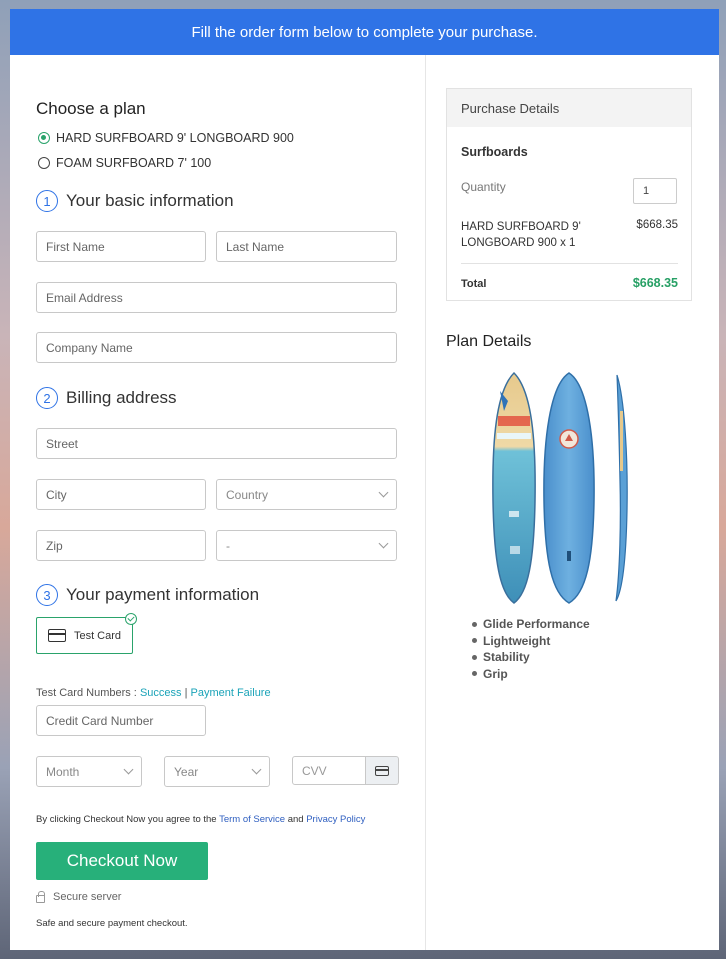 The image size is (726, 959). I want to click on state-select-value: -, so click(228, 545).